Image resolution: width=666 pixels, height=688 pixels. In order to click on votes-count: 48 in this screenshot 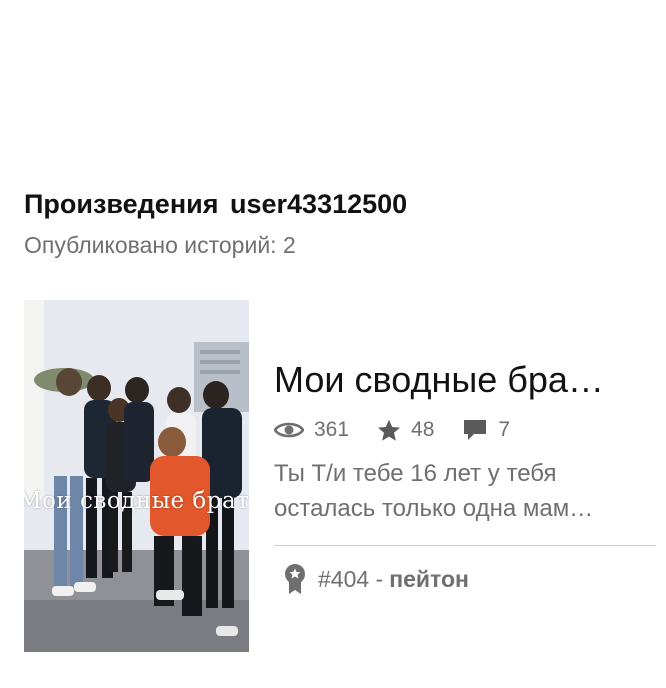, I will do `click(423, 429)`.